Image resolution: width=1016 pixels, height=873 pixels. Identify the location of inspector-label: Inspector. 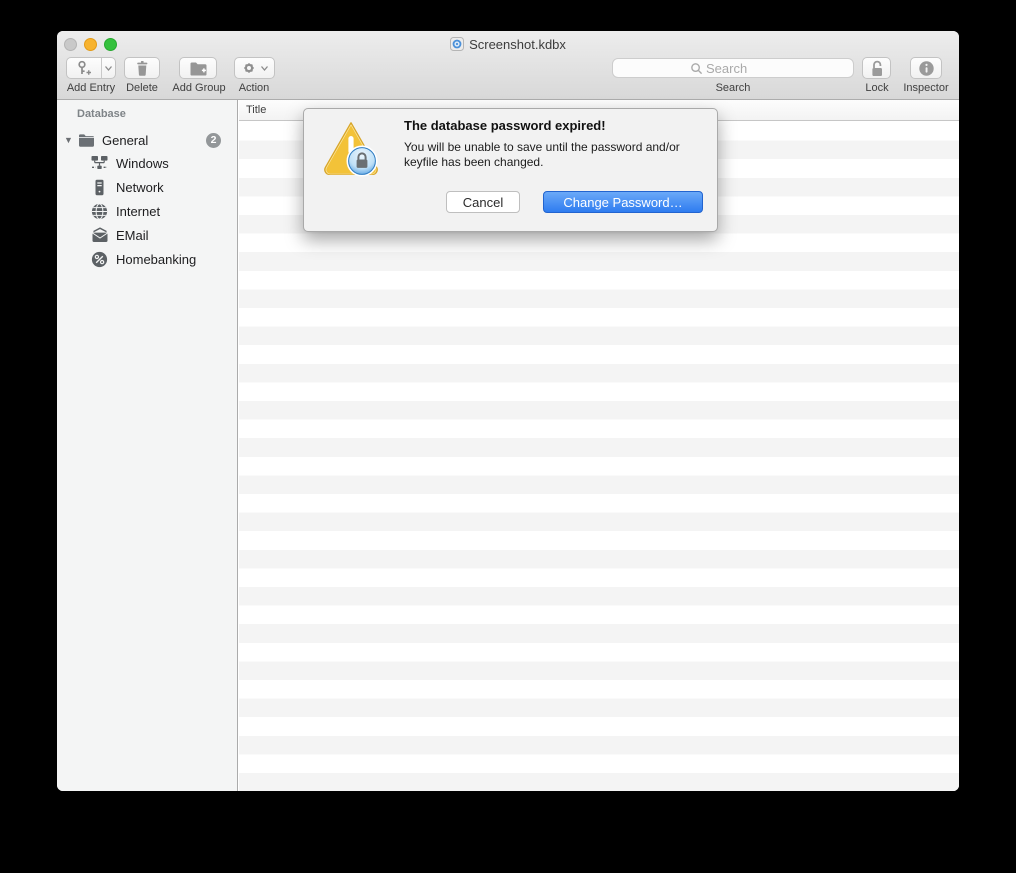
(926, 88).